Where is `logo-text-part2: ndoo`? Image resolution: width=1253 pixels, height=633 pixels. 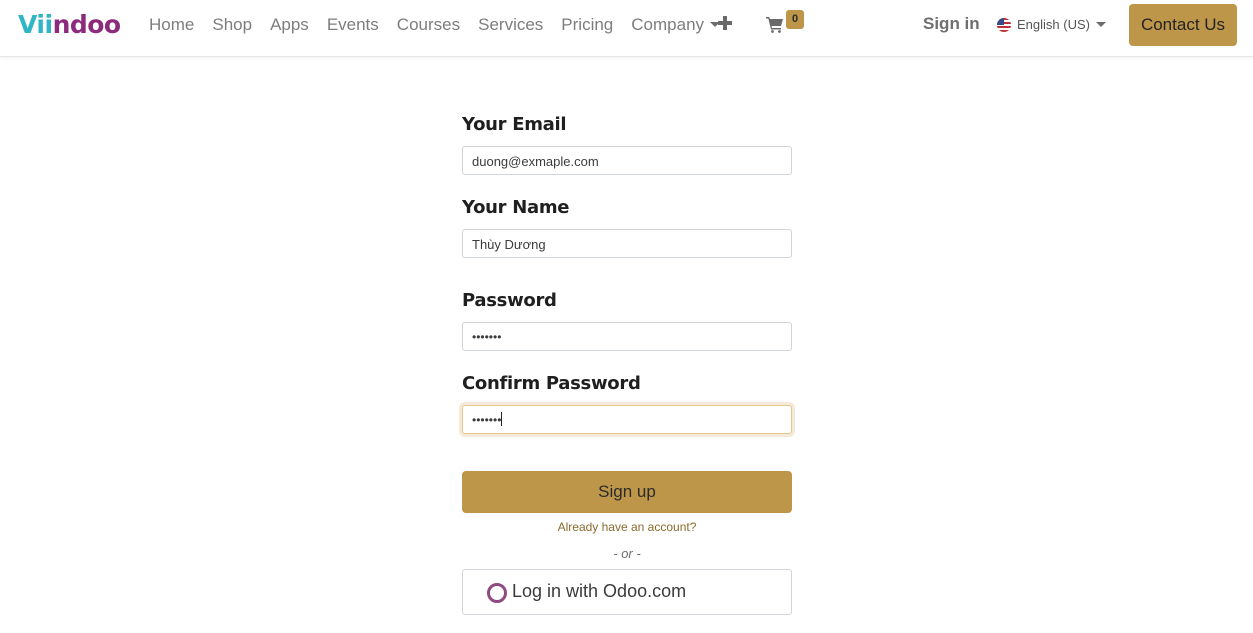 logo-text-part2: ndoo is located at coordinates (87, 24).